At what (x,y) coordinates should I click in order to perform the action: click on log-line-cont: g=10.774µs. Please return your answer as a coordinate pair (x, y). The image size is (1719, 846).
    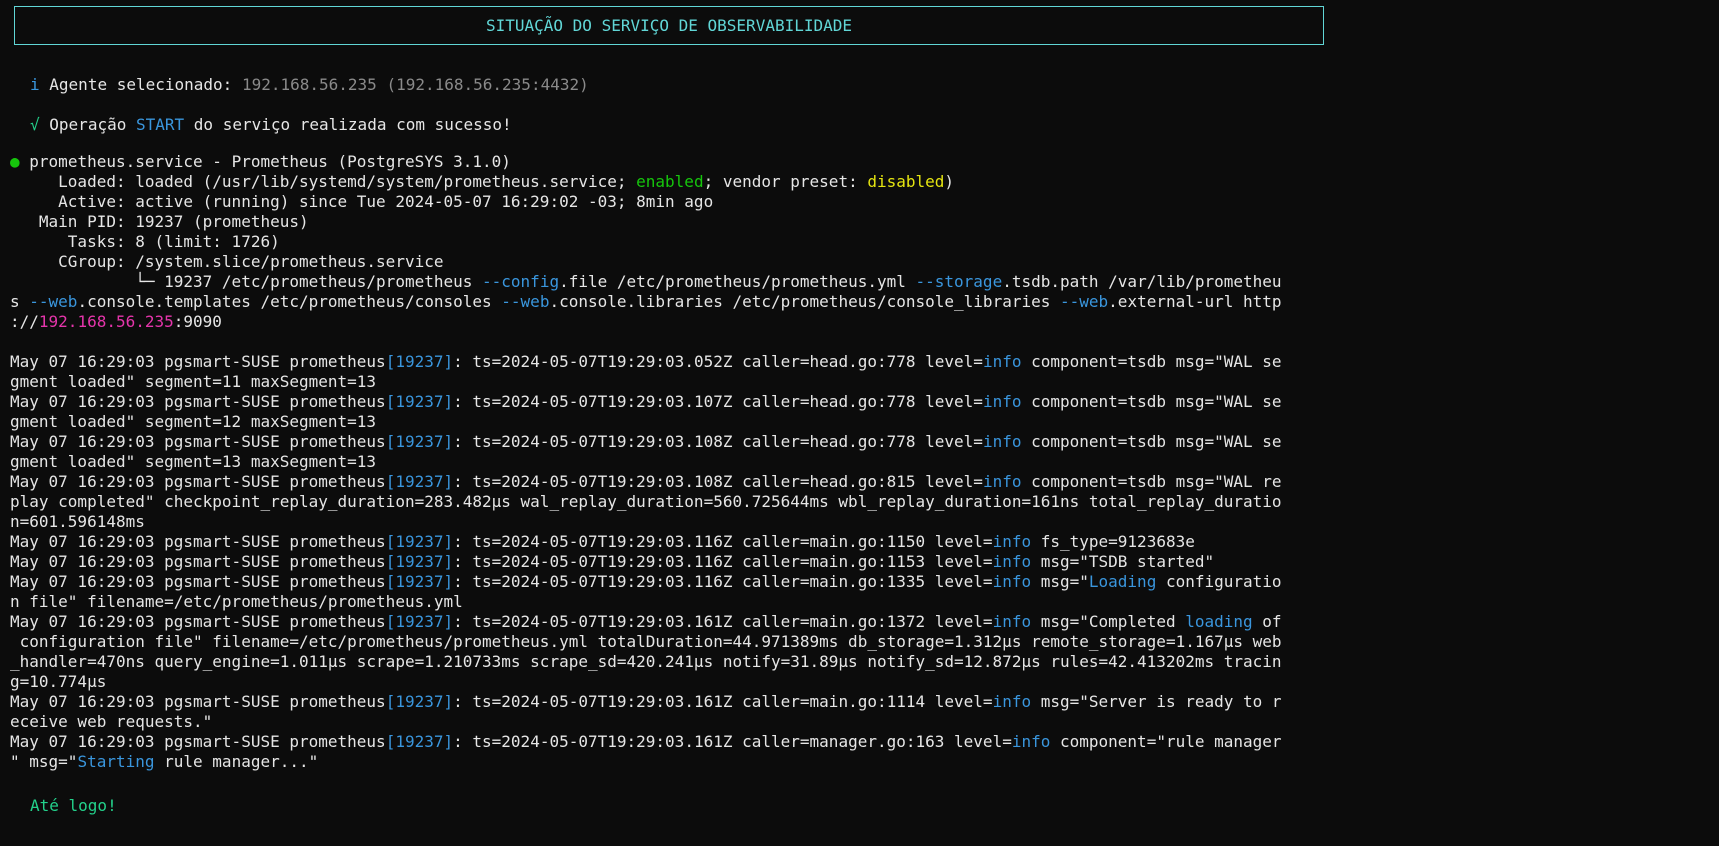
    Looking at the image, I should click on (58, 681).